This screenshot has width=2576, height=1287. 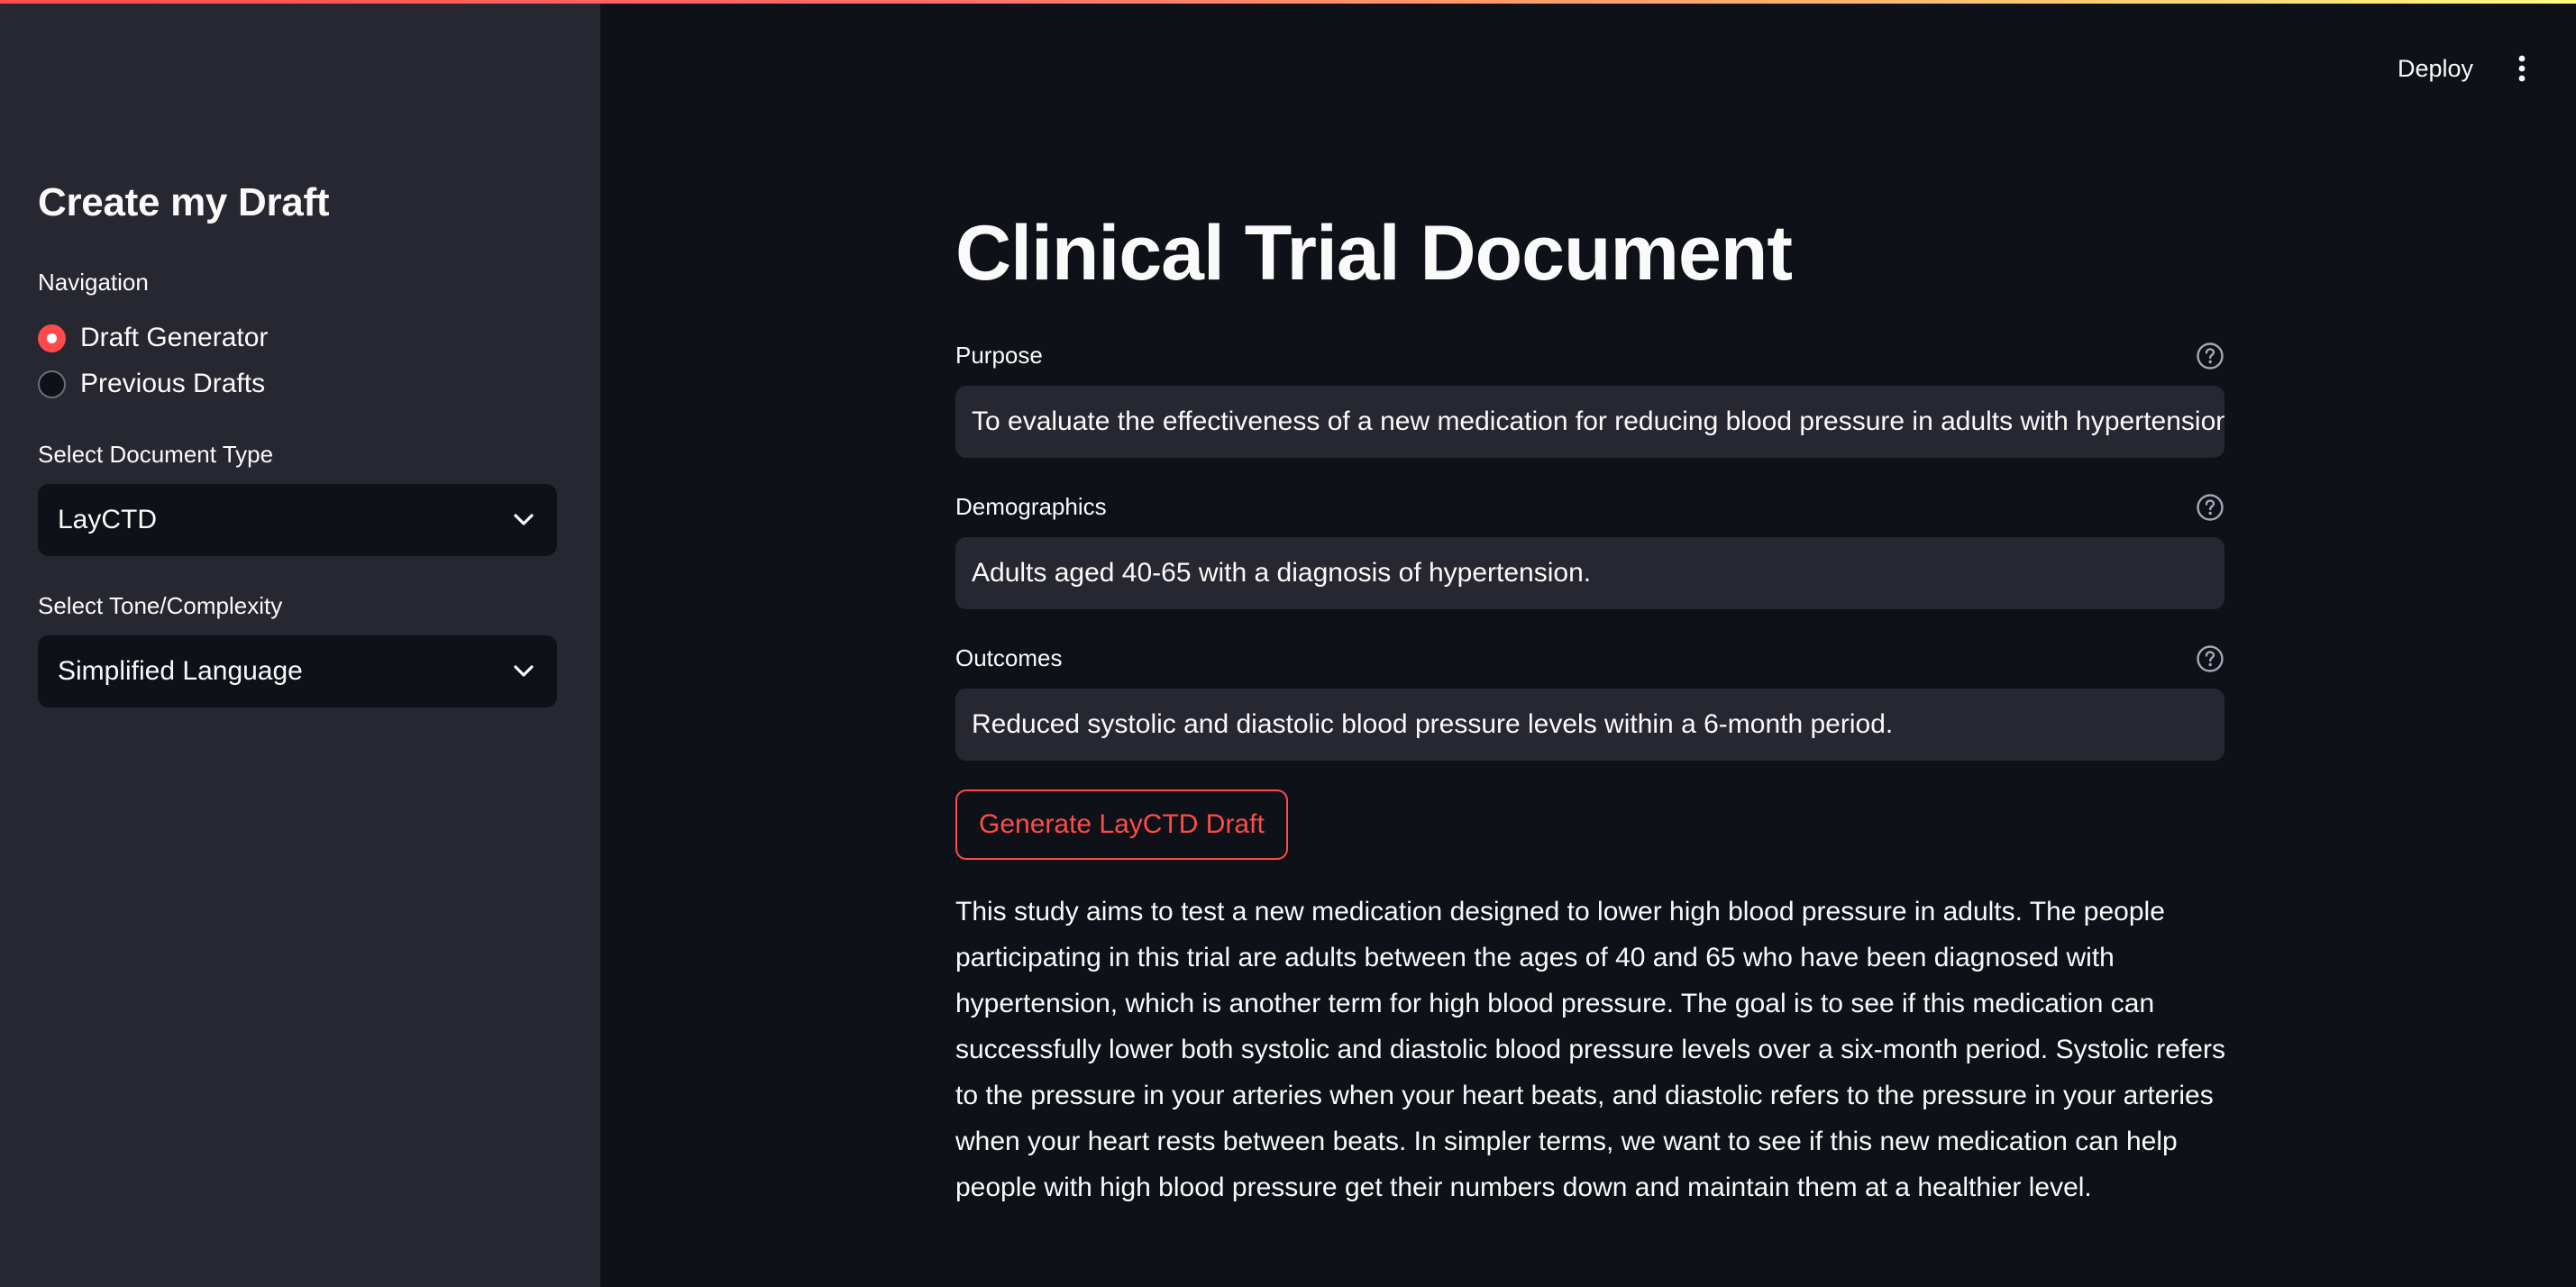 What do you see at coordinates (52, 338) in the screenshot?
I see `radio-selected-indicator` at bounding box center [52, 338].